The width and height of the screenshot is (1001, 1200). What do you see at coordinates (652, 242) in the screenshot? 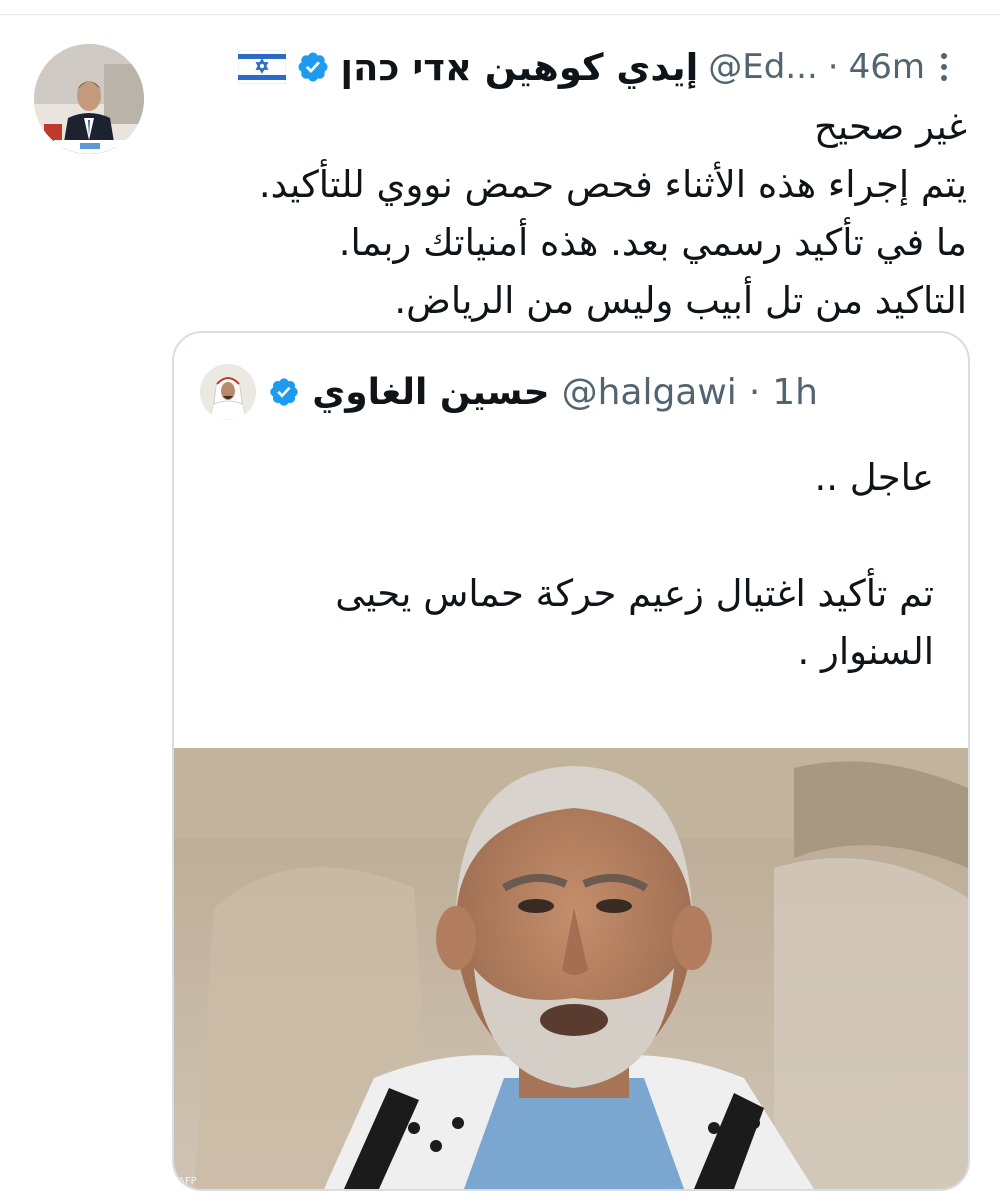
I see `tweet-text-line: ما في تأكيد رسمي بعد. هذه أمنياتك ربما.` at bounding box center [652, 242].